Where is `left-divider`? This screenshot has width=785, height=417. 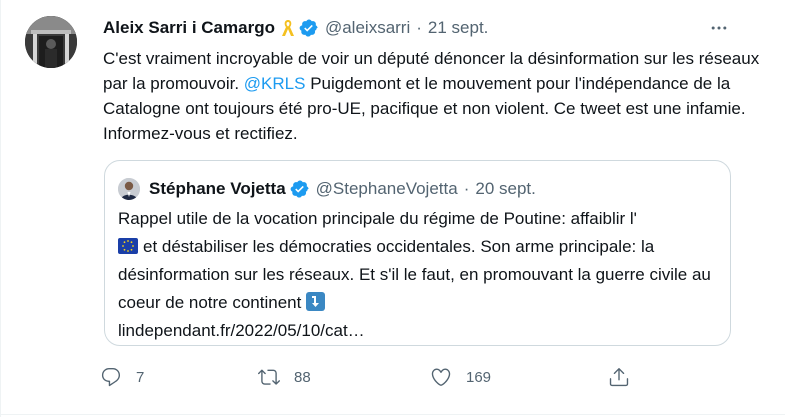 left-divider is located at coordinates (0, 208).